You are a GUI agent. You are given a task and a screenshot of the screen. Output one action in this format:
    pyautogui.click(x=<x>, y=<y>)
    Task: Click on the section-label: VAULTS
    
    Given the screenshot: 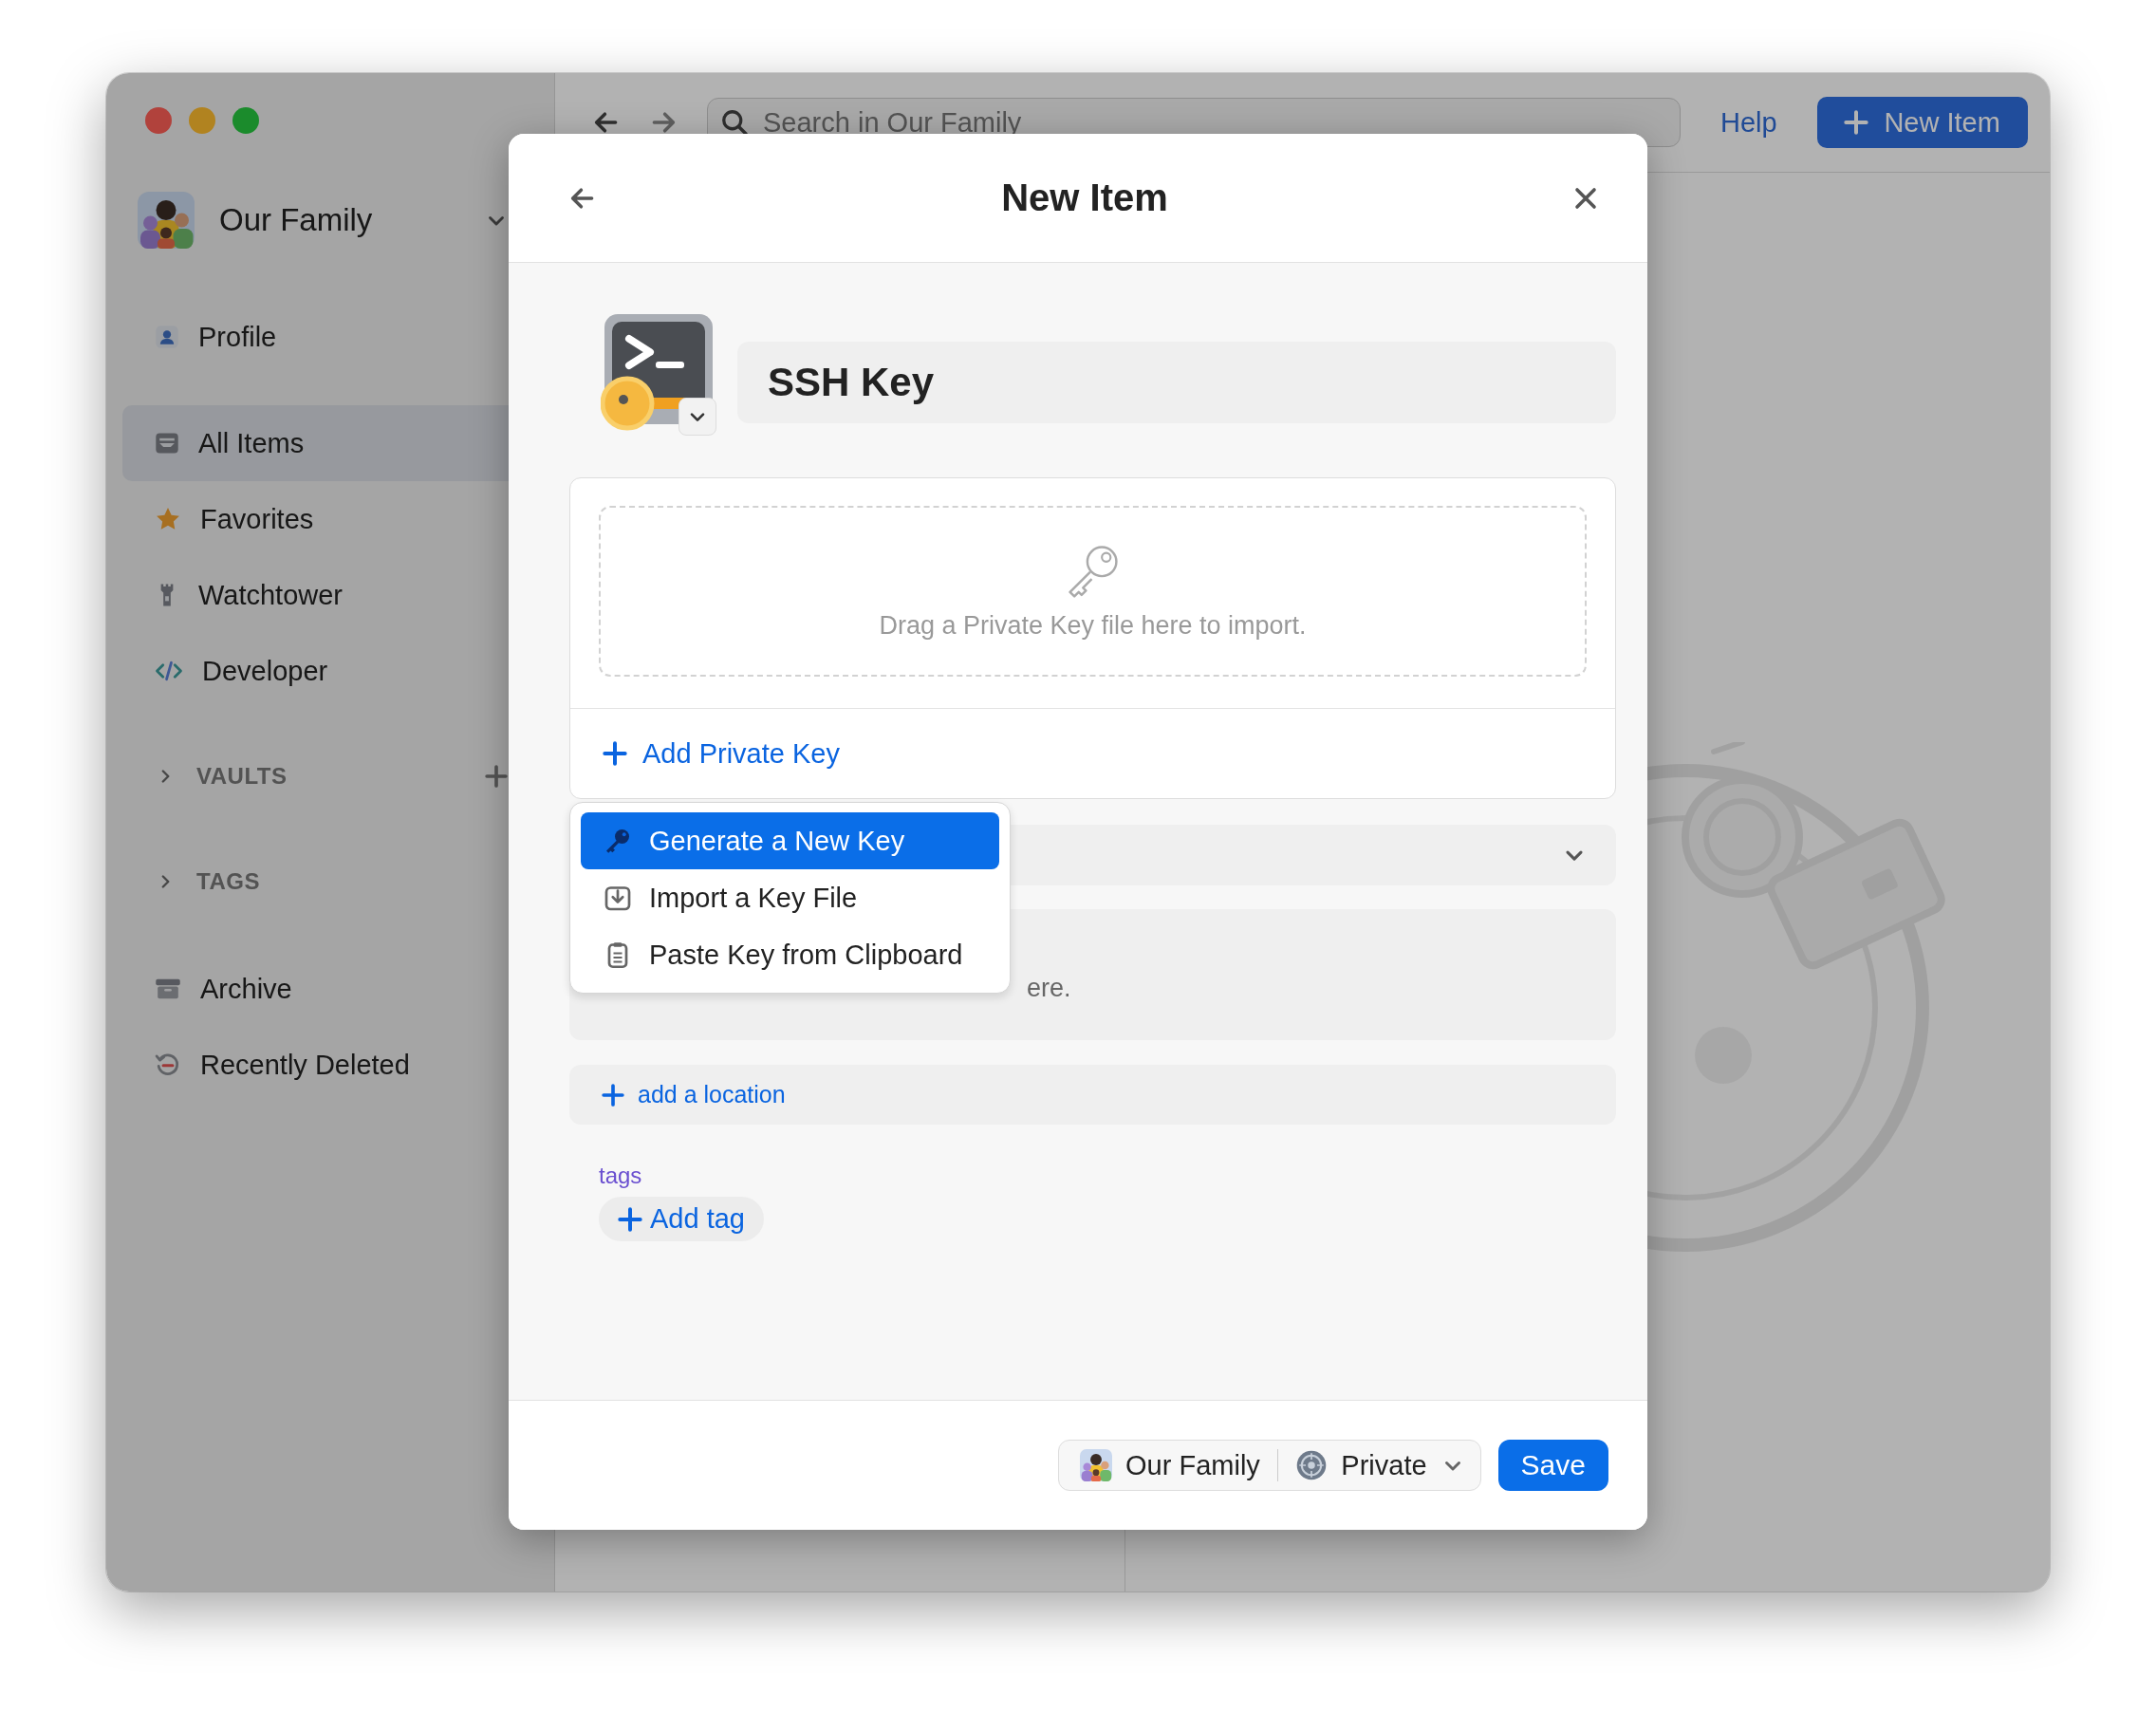 What is the action you would take?
    pyautogui.click(x=242, y=776)
    